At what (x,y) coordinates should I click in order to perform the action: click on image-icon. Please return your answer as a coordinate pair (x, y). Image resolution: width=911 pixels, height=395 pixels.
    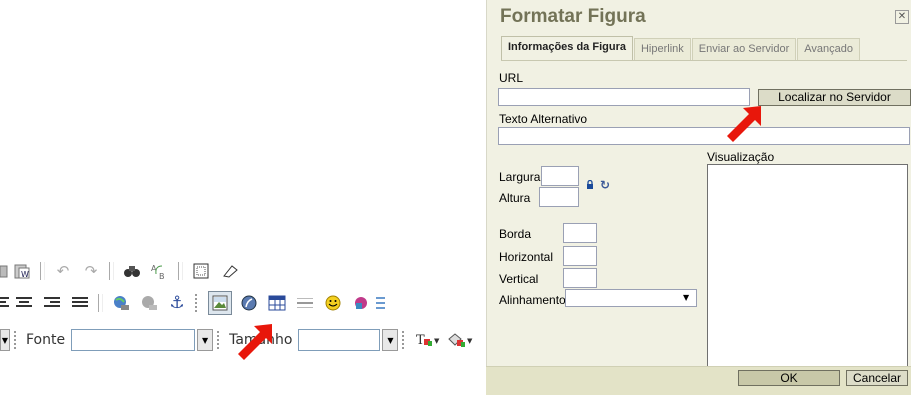
    Looking at the image, I should click on (220, 303).